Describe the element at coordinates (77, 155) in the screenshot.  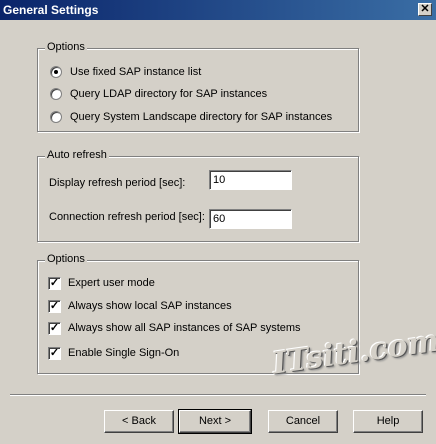
I see `auto-refresh-legend: Auto refresh` at that location.